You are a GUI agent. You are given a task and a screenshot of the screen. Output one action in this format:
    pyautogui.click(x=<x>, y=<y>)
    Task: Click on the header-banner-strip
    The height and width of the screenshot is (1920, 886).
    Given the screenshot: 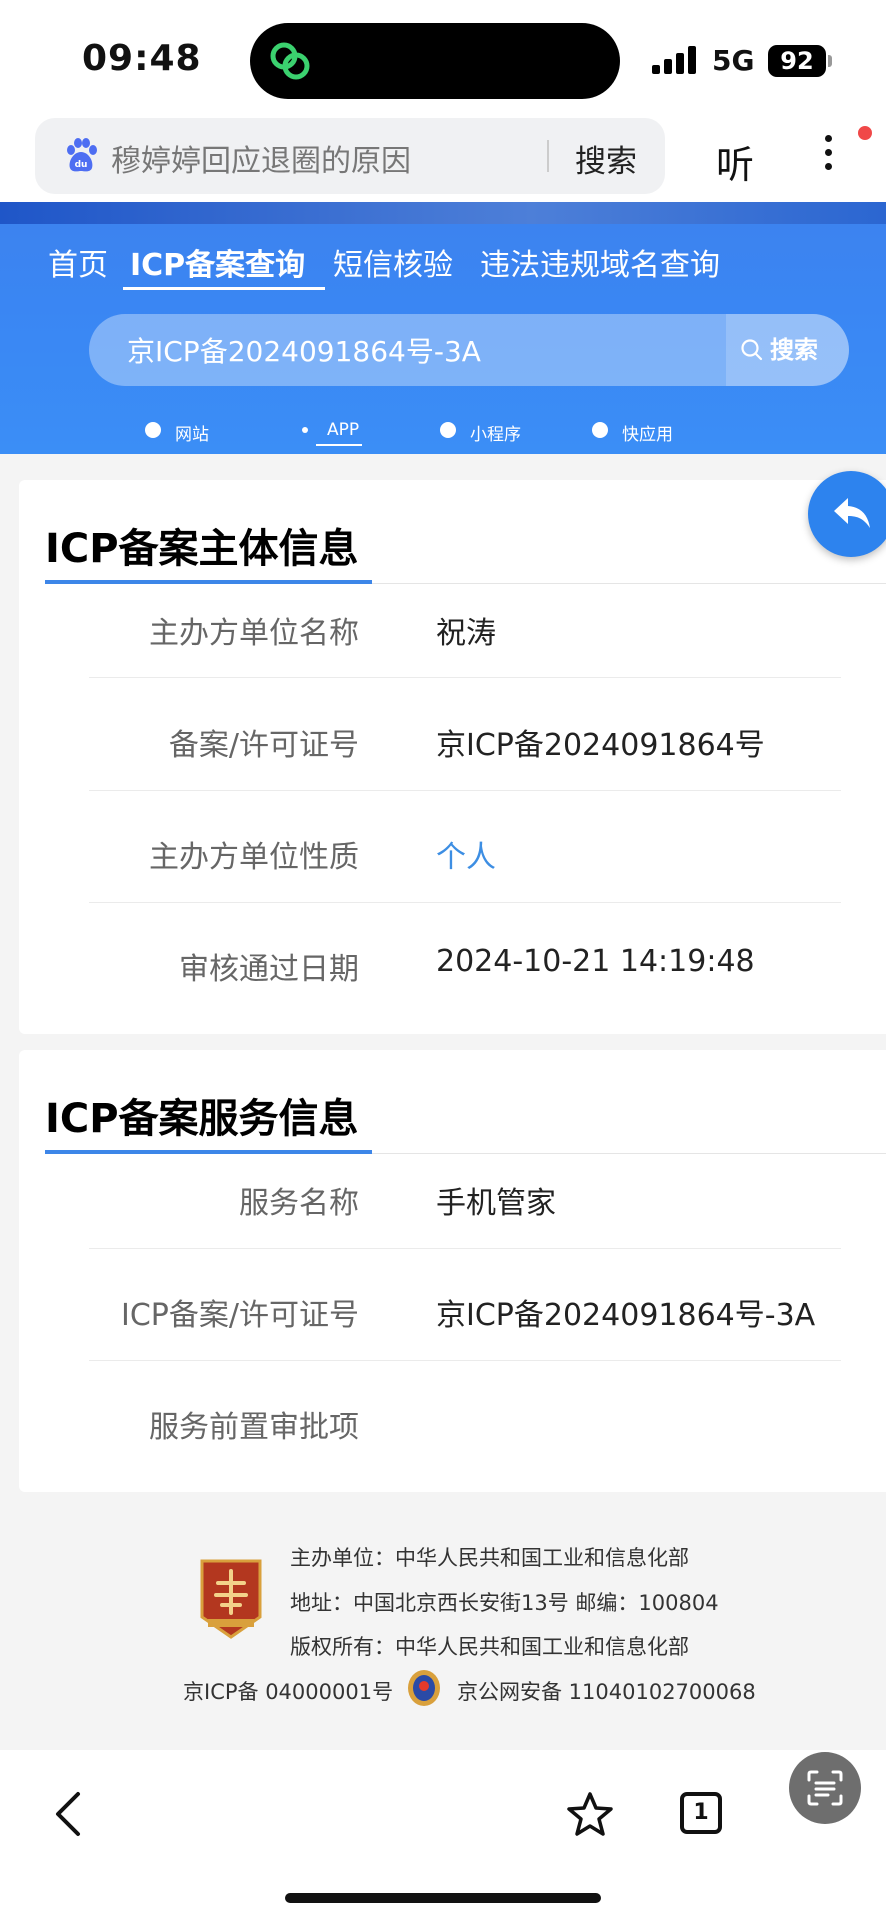 What is the action you would take?
    pyautogui.click(x=443, y=213)
    